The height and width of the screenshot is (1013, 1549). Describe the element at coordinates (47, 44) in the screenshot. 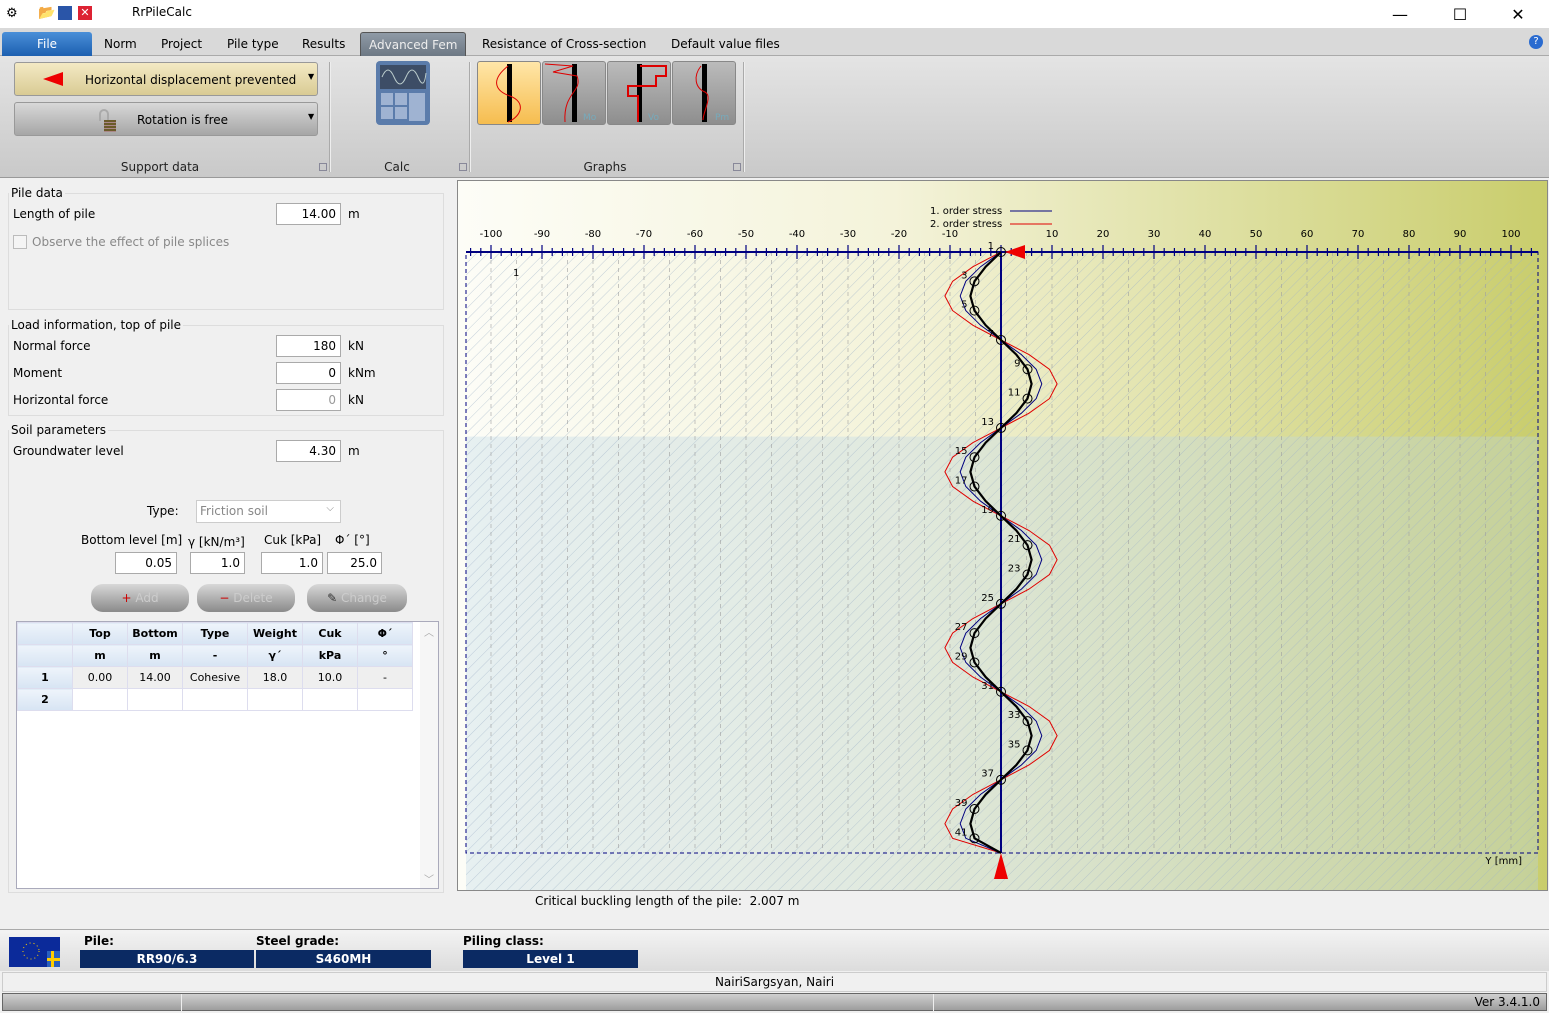

I see `tab-file: File` at that location.